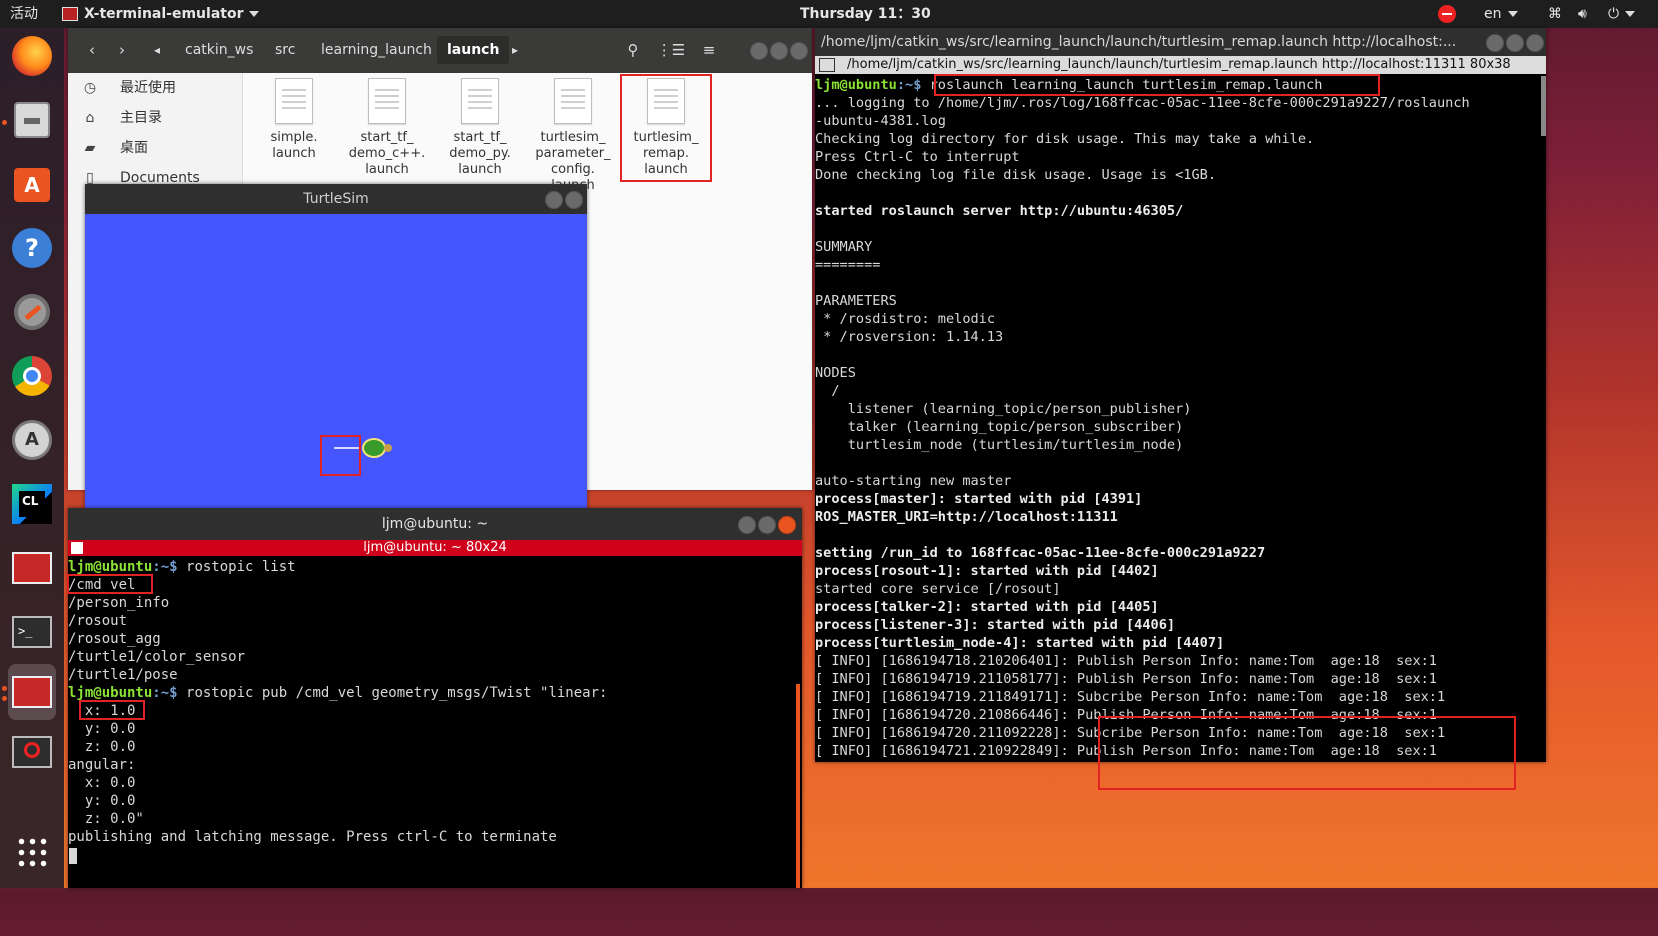 The height and width of the screenshot is (936, 1658). I want to click on sidebar-item-label: 桌面, so click(134, 148).